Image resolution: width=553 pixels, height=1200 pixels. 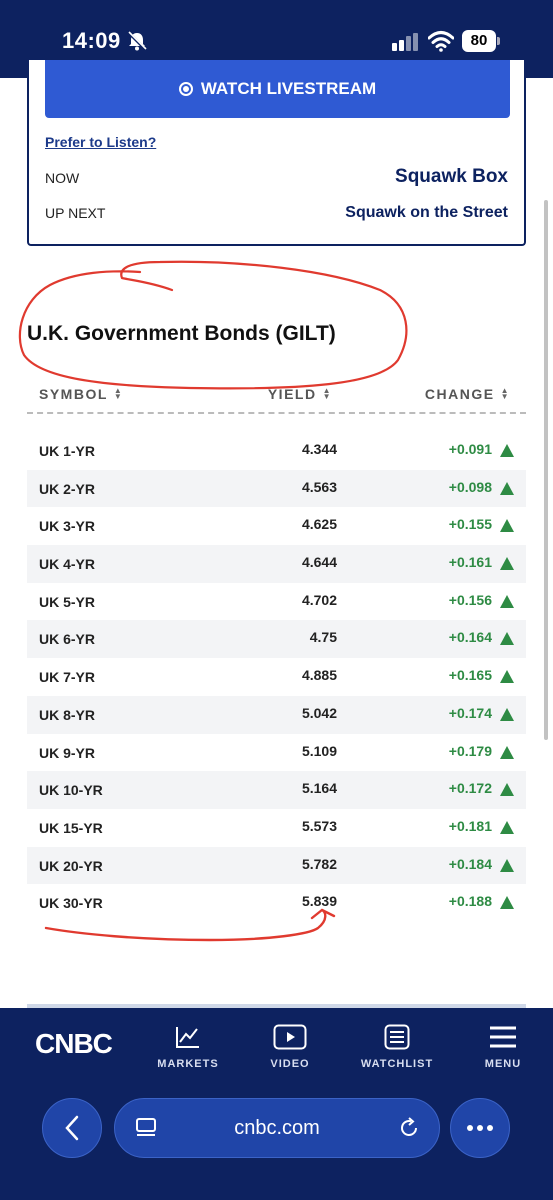 What do you see at coordinates (319, 562) in the screenshot?
I see `yield-cell: 4.644` at bounding box center [319, 562].